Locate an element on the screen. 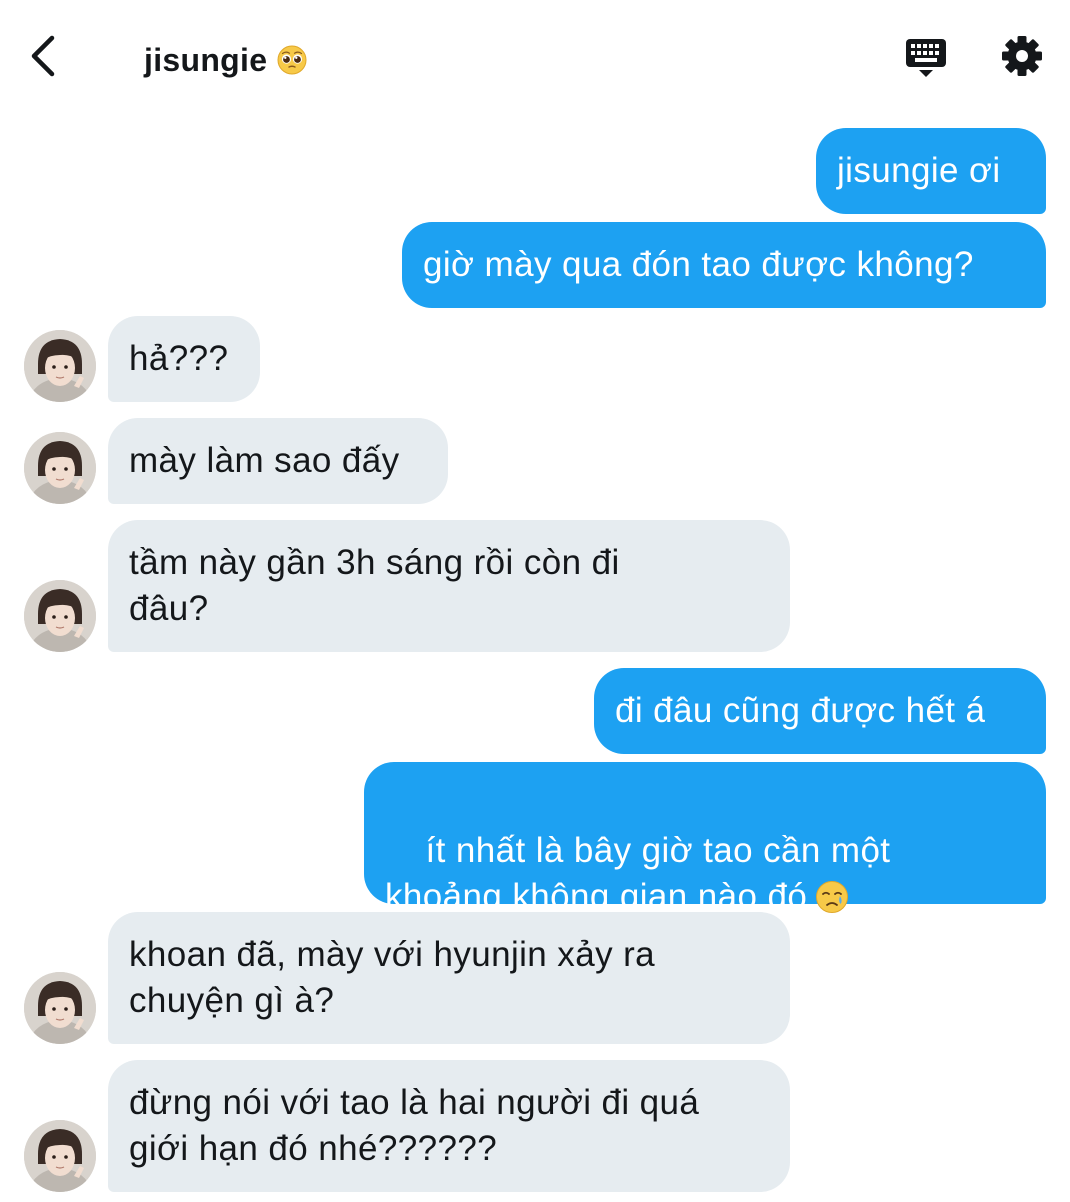 This screenshot has width=1070, height=1202. crying-face-icon is located at coordinates (832, 897).